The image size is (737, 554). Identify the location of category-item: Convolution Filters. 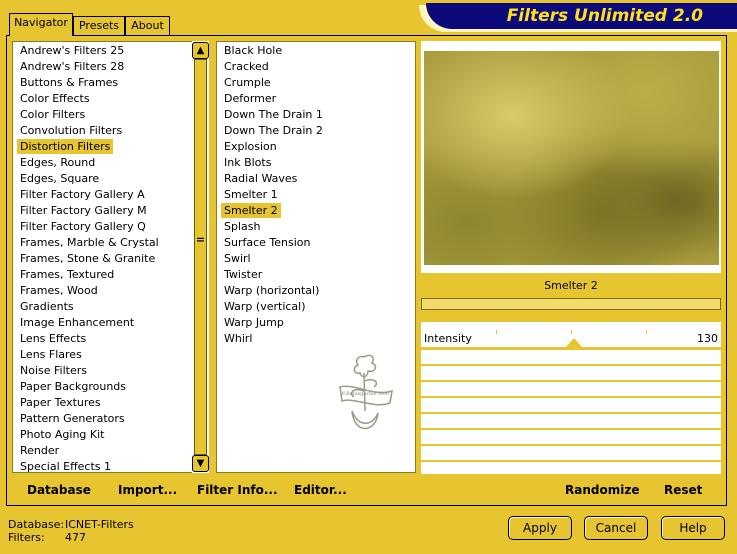
(71, 130).